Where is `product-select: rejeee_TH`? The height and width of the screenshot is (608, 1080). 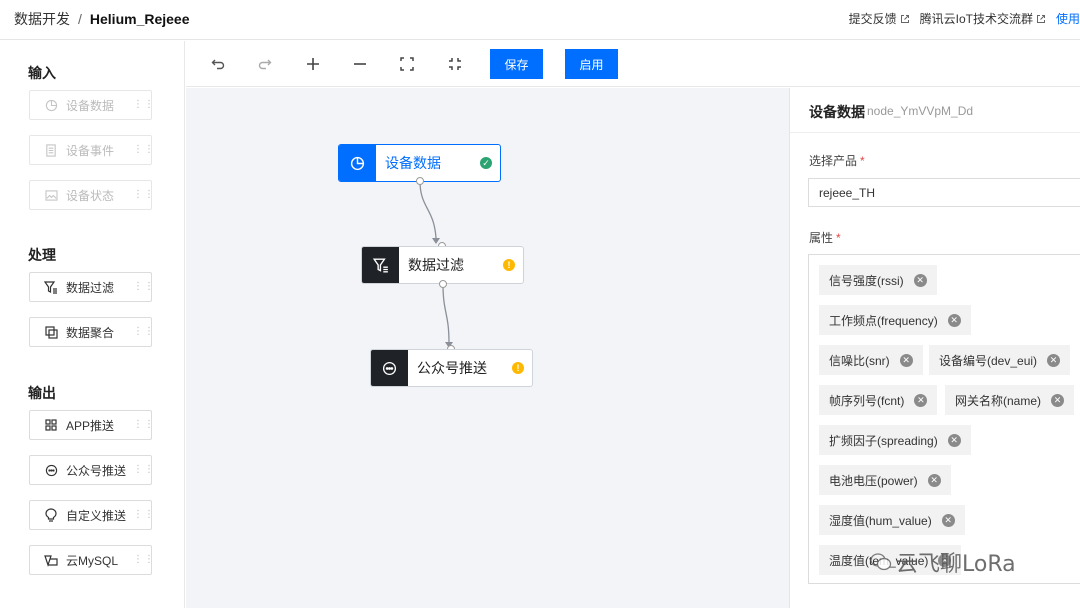
product-select: rejeee_TH is located at coordinates (944, 192).